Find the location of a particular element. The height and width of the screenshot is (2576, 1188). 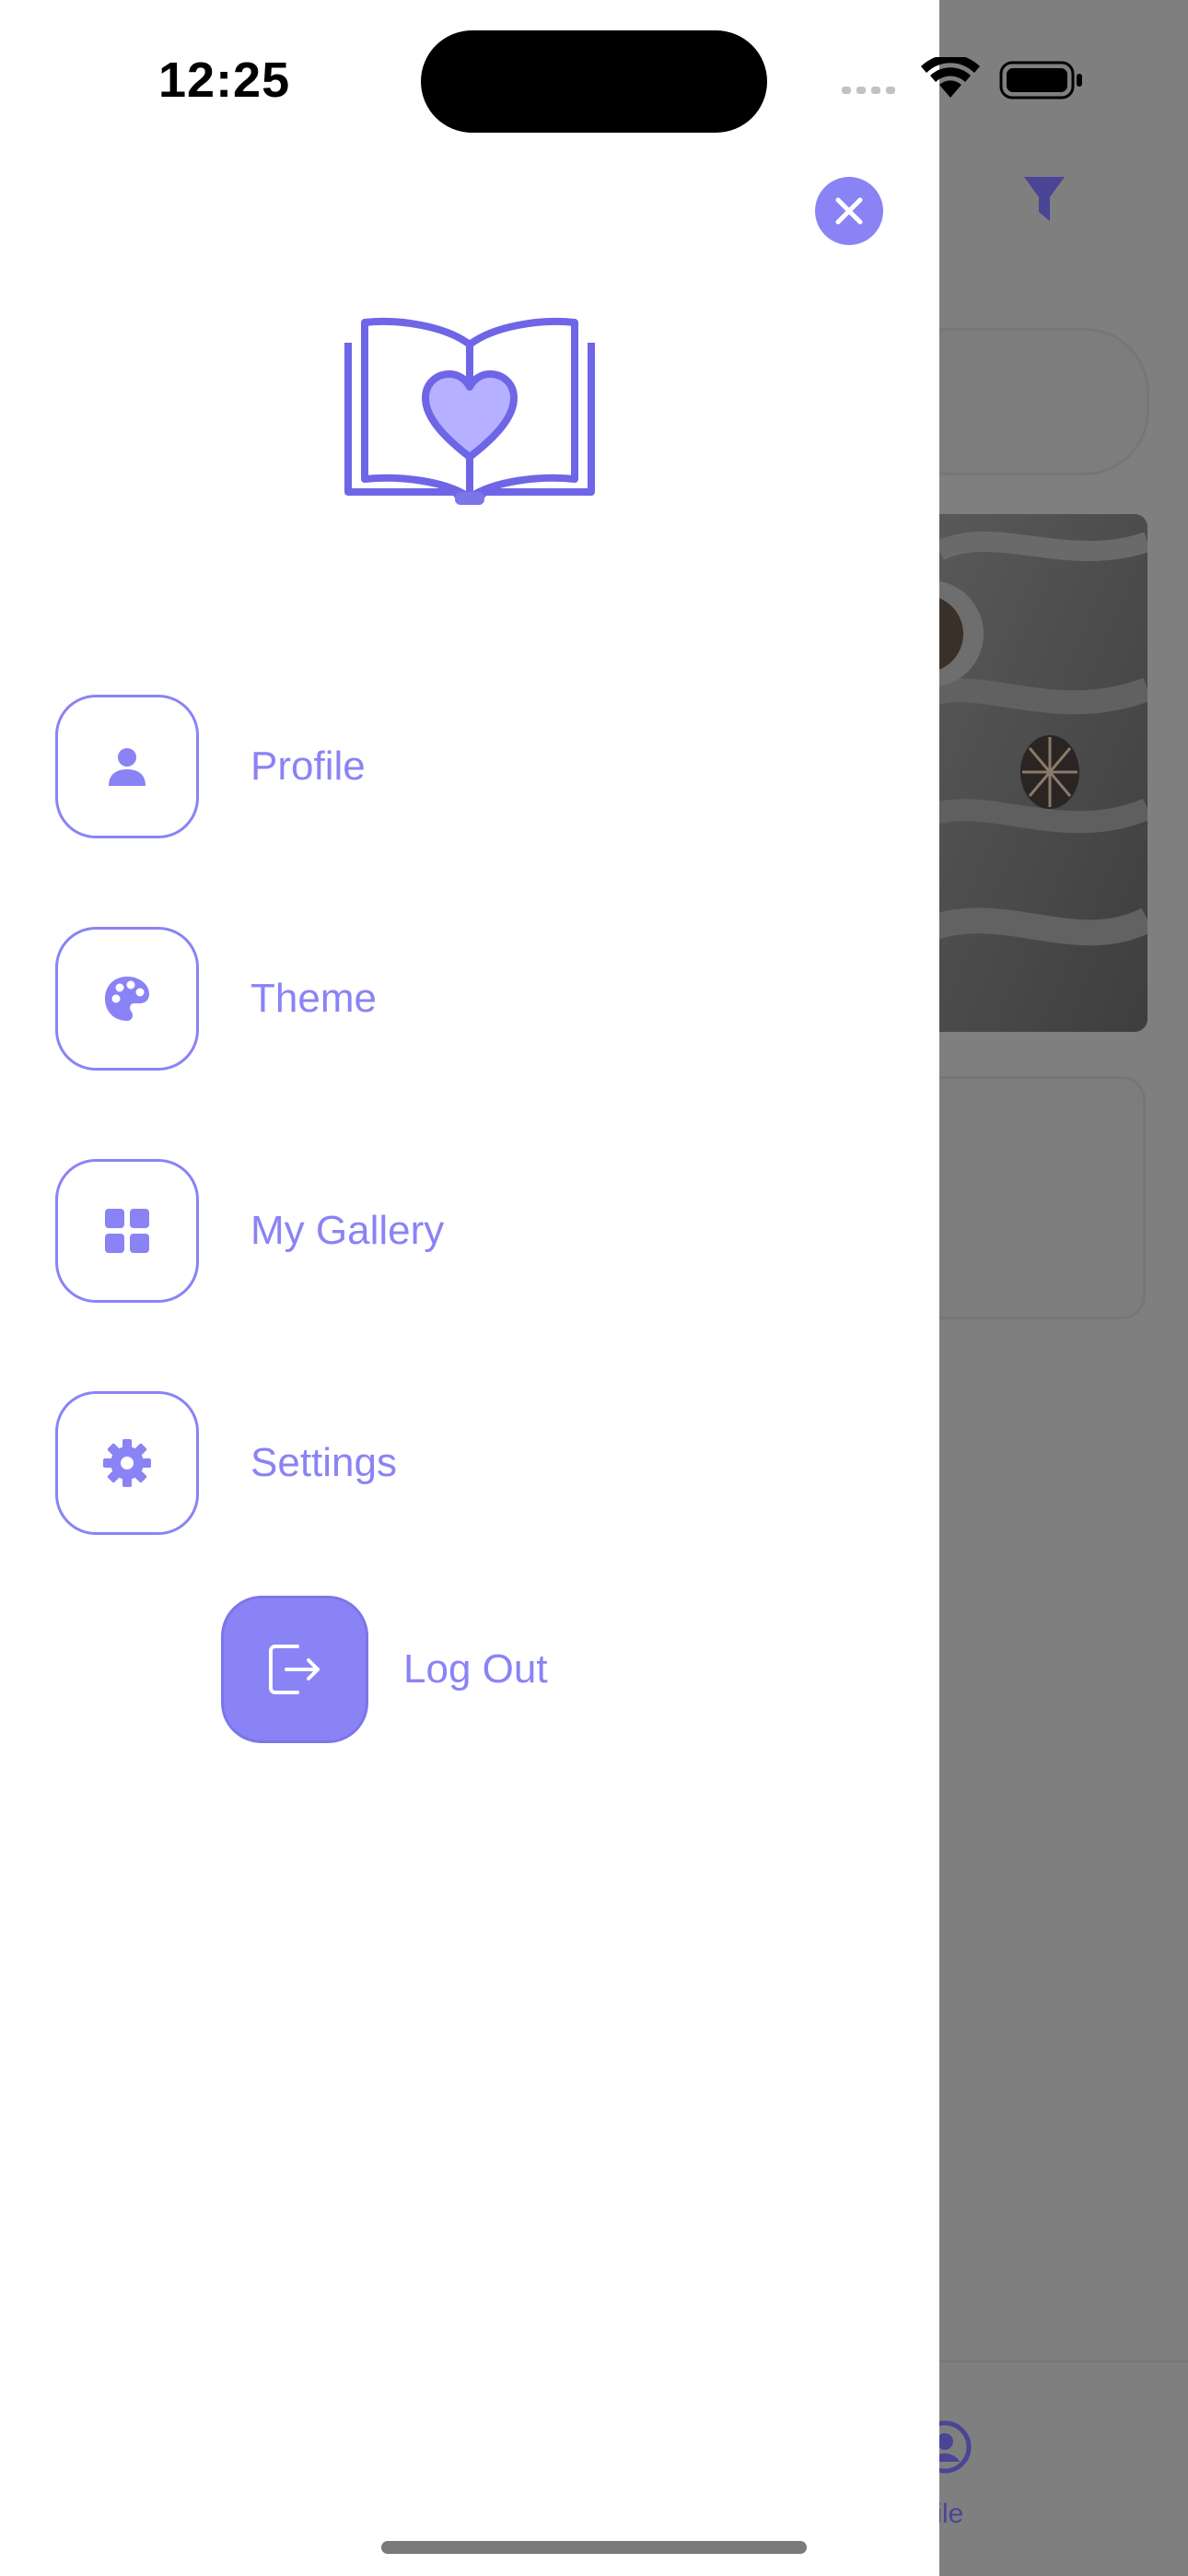

menu-item-settings: Settings is located at coordinates (226, 1463).